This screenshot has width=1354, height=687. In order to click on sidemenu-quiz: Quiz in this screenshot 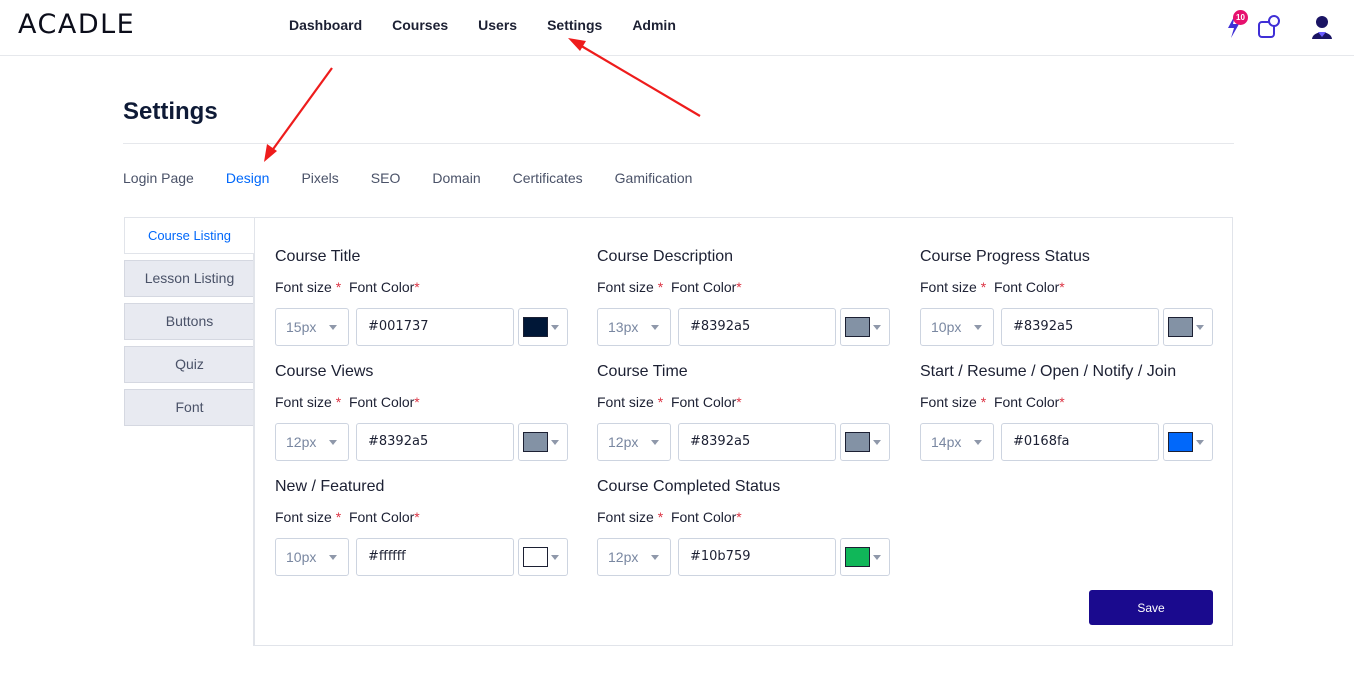, I will do `click(189, 364)`.